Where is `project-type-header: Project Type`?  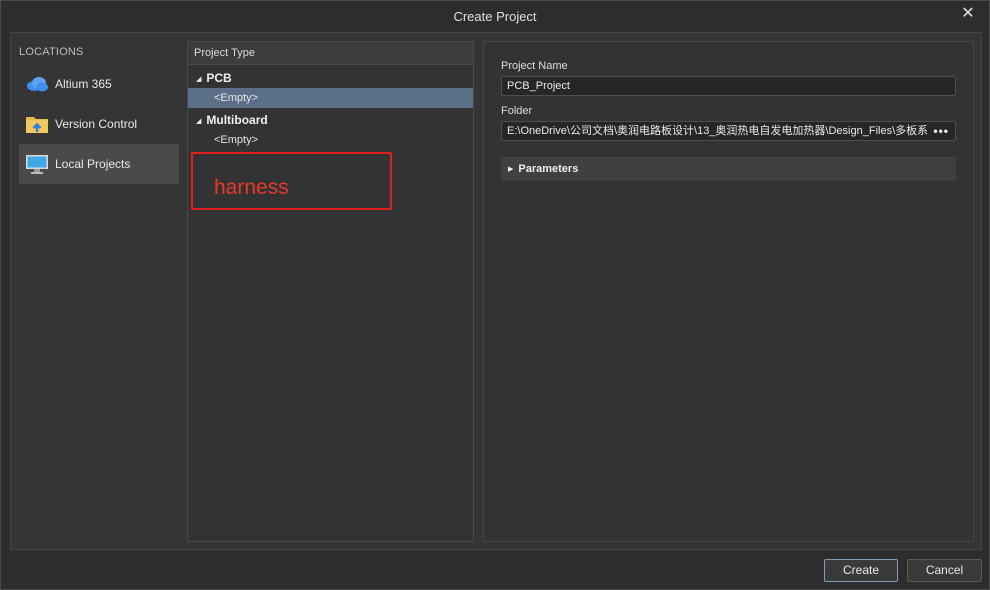 project-type-header: Project Type is located at coordinates (330, 53).